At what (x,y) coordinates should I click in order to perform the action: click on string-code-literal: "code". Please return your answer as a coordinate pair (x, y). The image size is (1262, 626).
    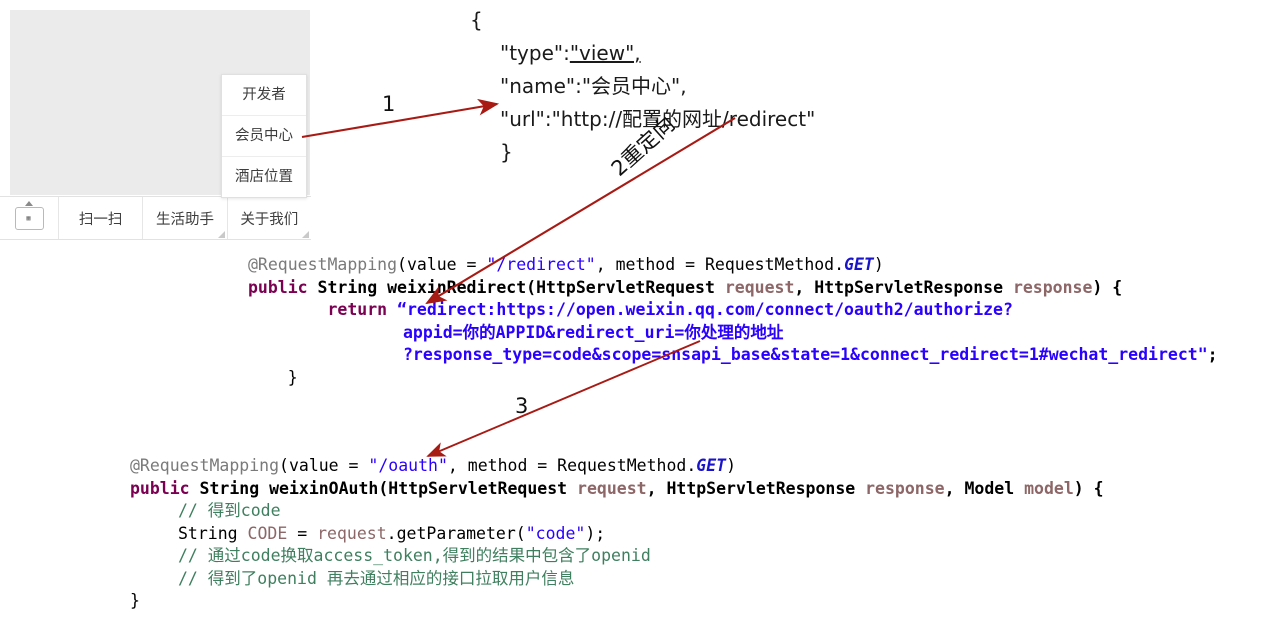
    Looking at the image, I should click on (555, 533).